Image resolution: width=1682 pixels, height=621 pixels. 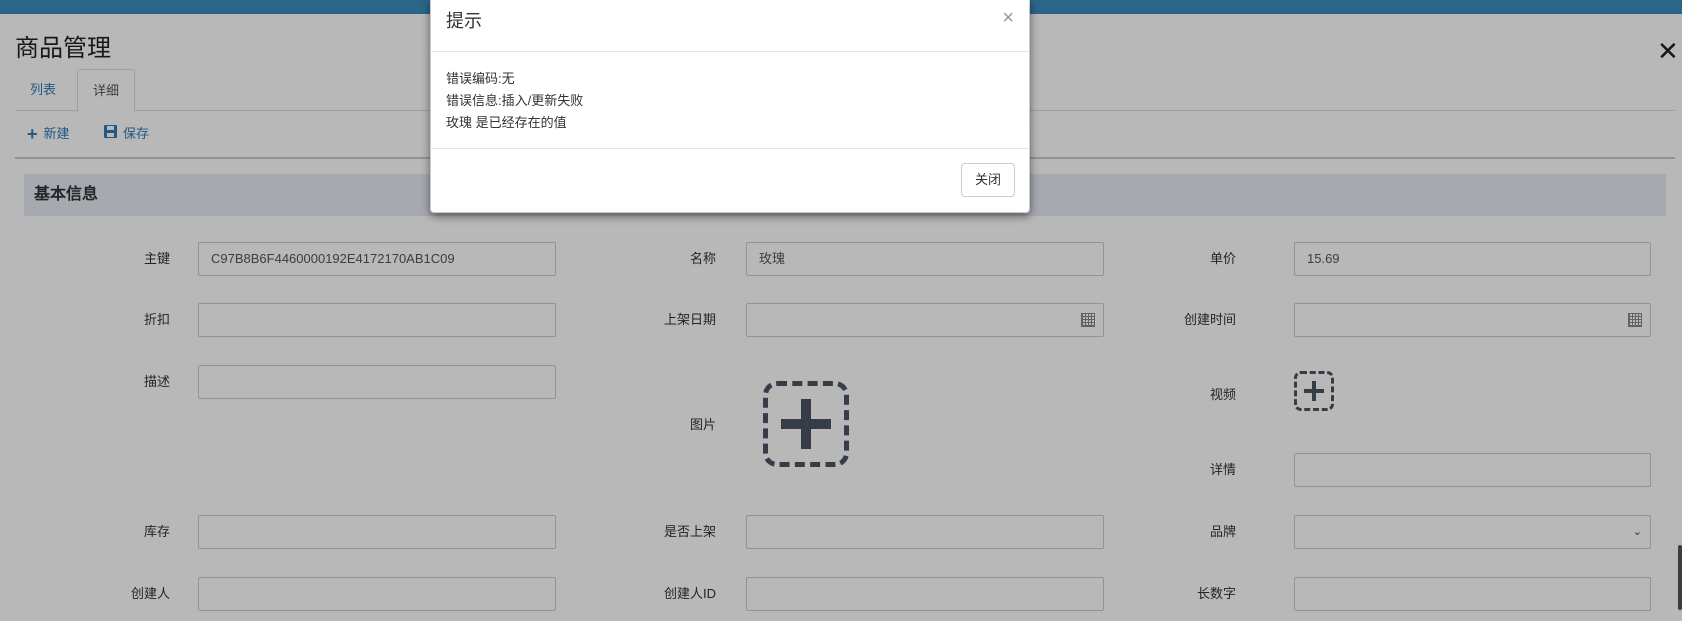 I want to click on dialog-body: 错误编码:无 错误信息:插入/更新失败 玫瑰 是已经存在的值, so click(x=730, y=100).